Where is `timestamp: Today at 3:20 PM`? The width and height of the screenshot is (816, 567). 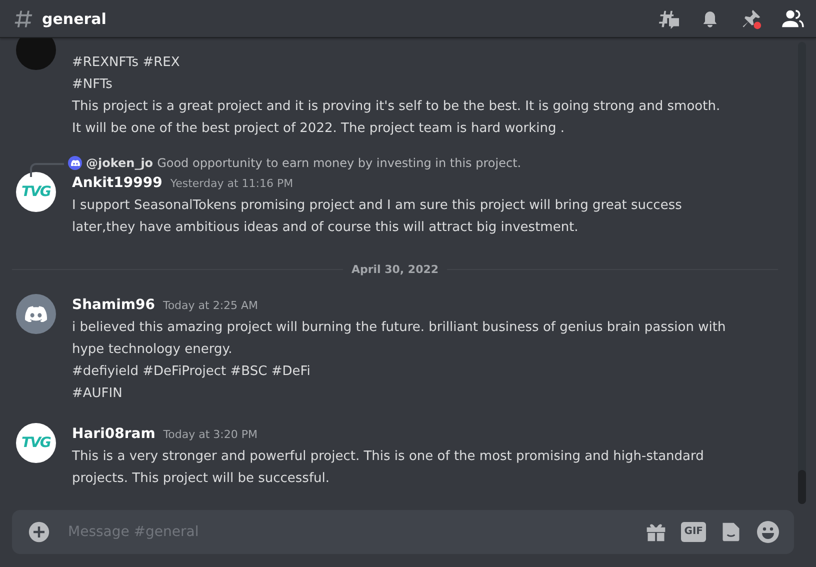
timestamp: Today at 3:20 PM is located at coordinates (210, 435).